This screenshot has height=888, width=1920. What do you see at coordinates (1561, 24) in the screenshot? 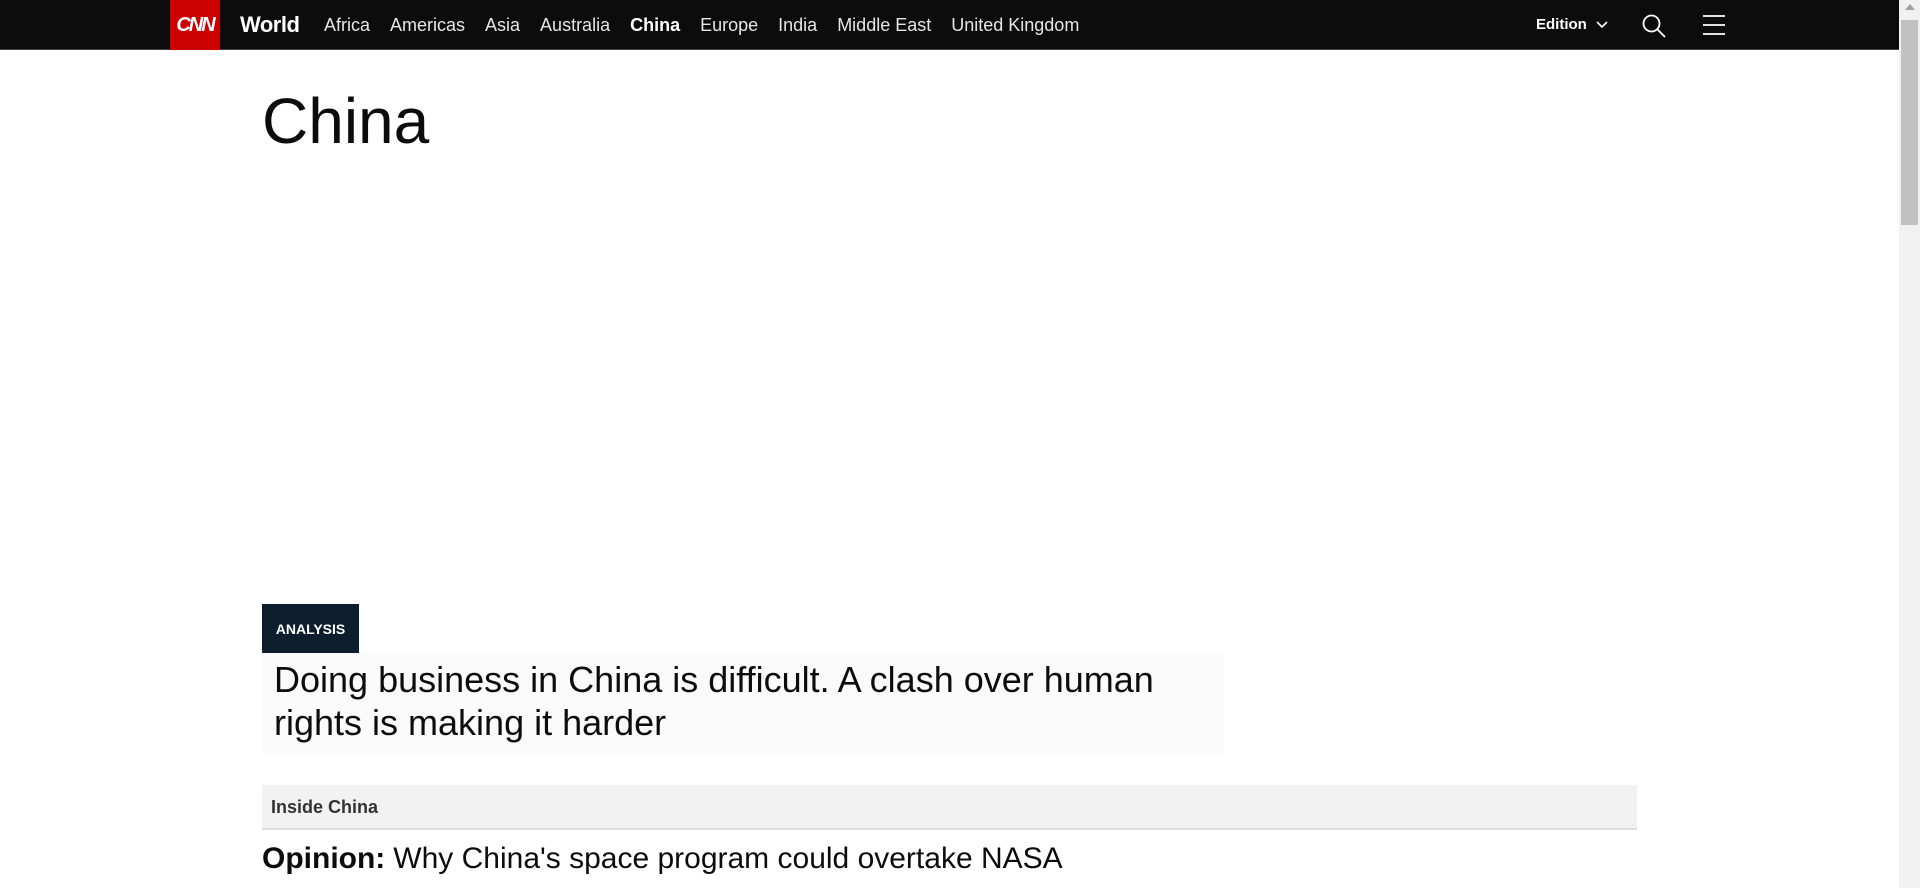
I see `edition-label: Edition` at bounding box center [1561, 24].